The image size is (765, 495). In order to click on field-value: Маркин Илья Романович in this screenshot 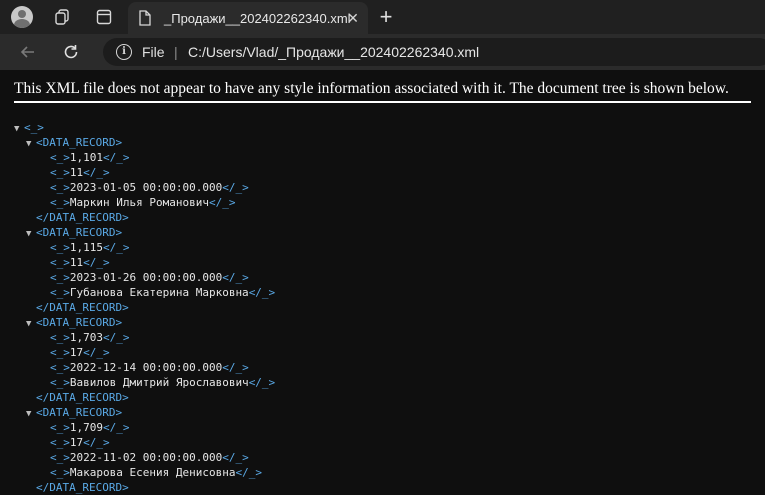, I will do `click(139, 202)`.